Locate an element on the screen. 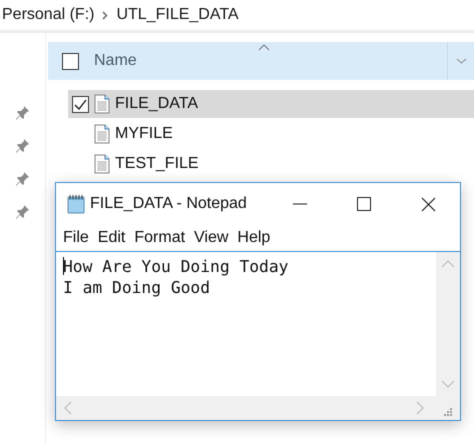  close-icon is located at coordinates (428, 204).